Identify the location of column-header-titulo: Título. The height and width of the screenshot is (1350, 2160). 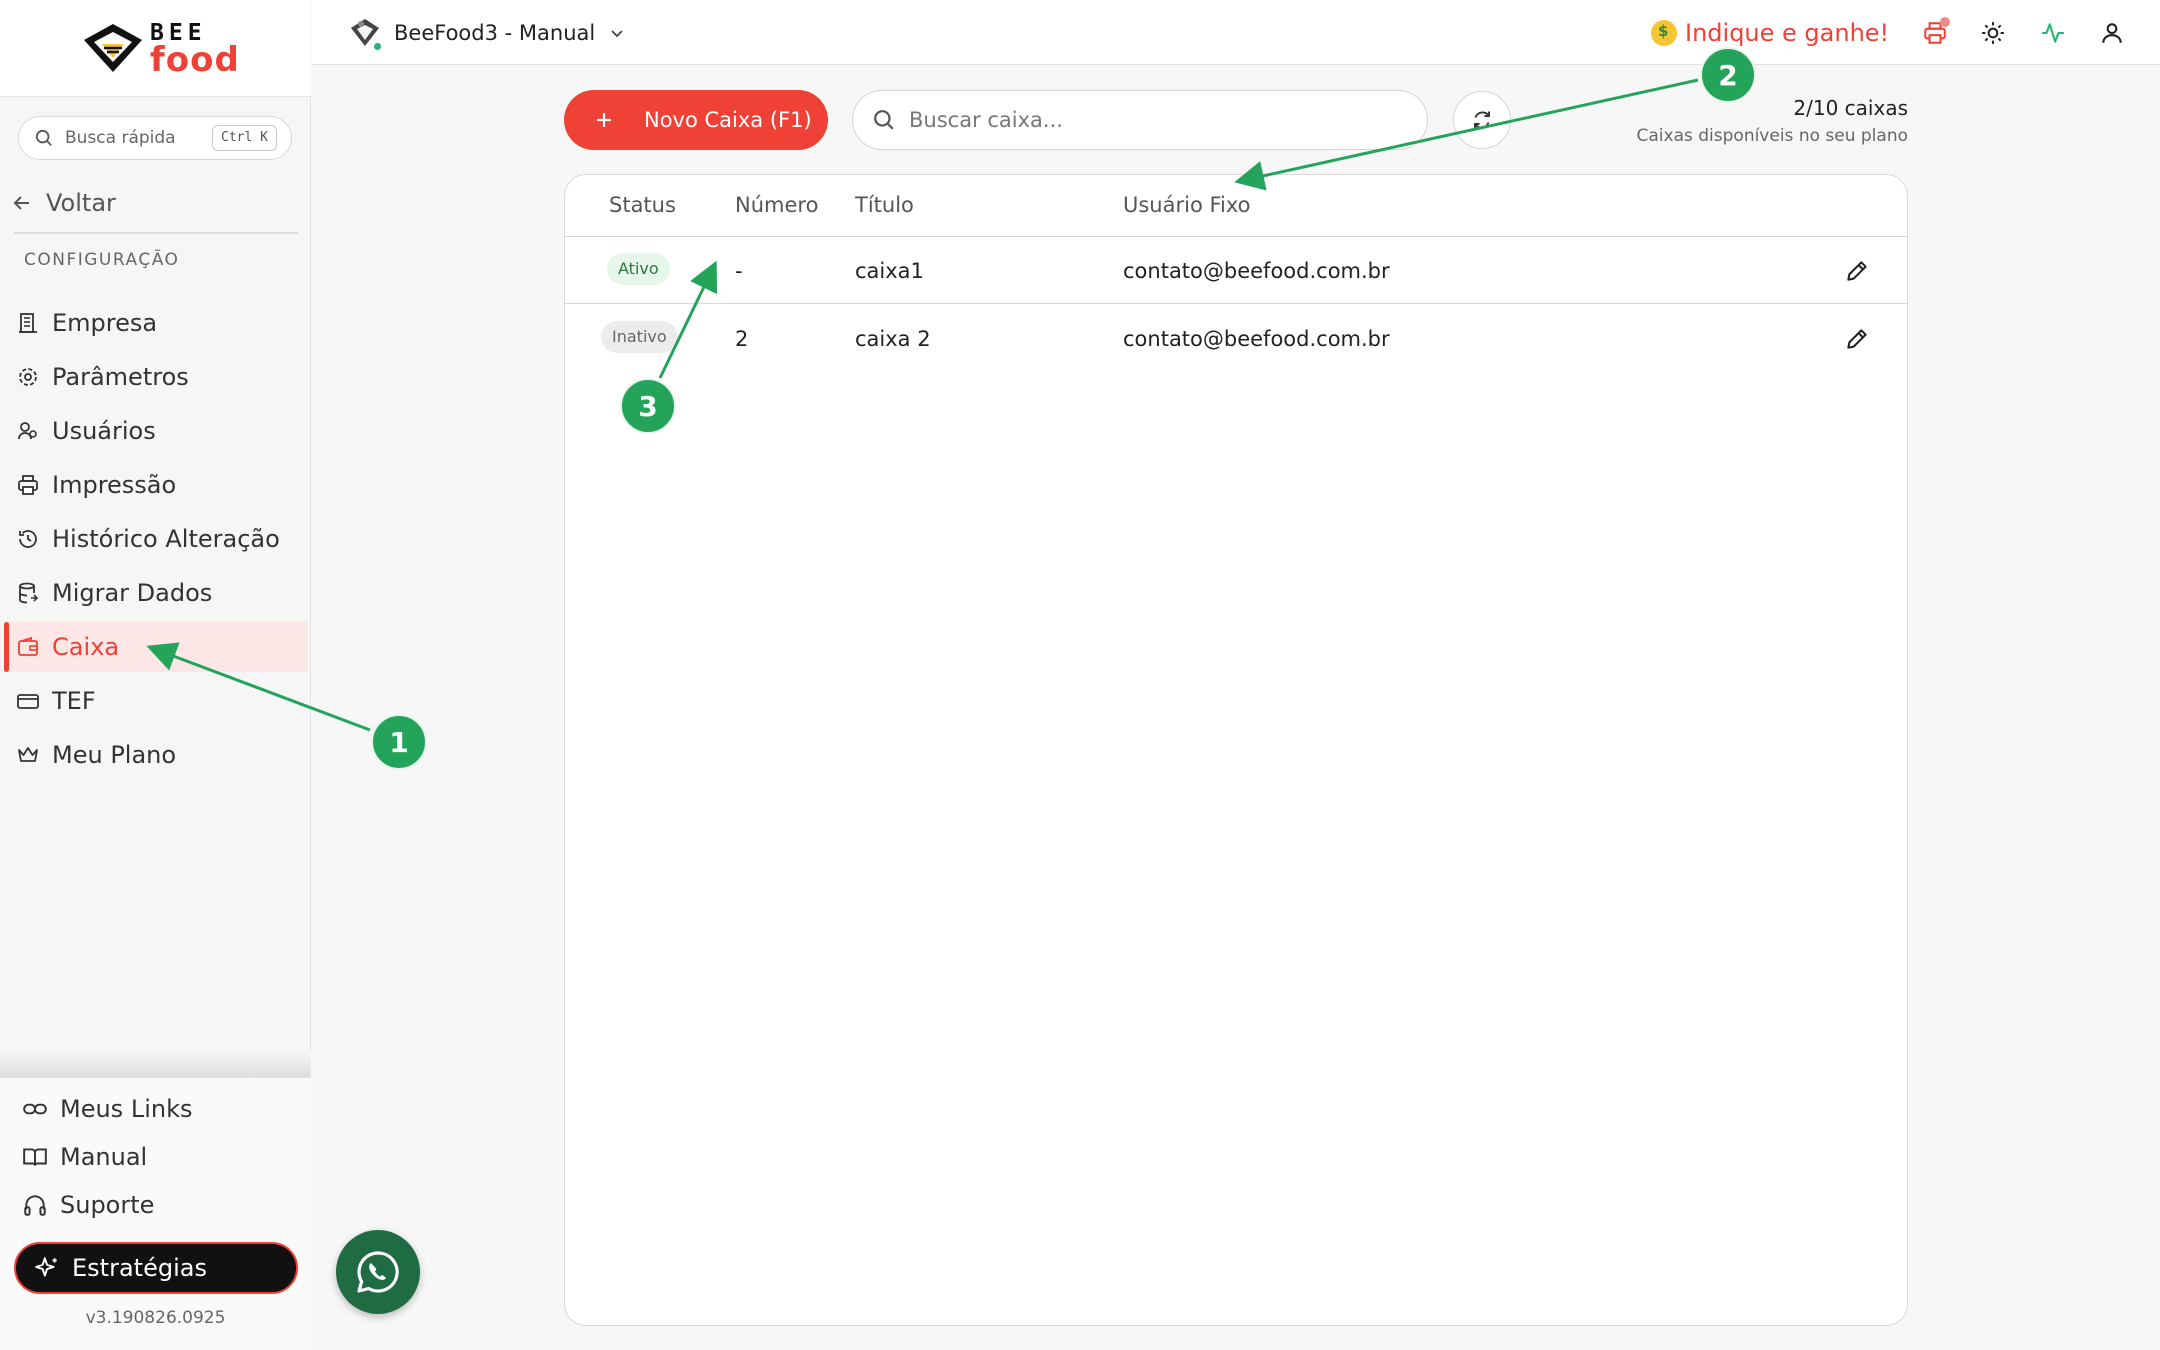
(884, 205).